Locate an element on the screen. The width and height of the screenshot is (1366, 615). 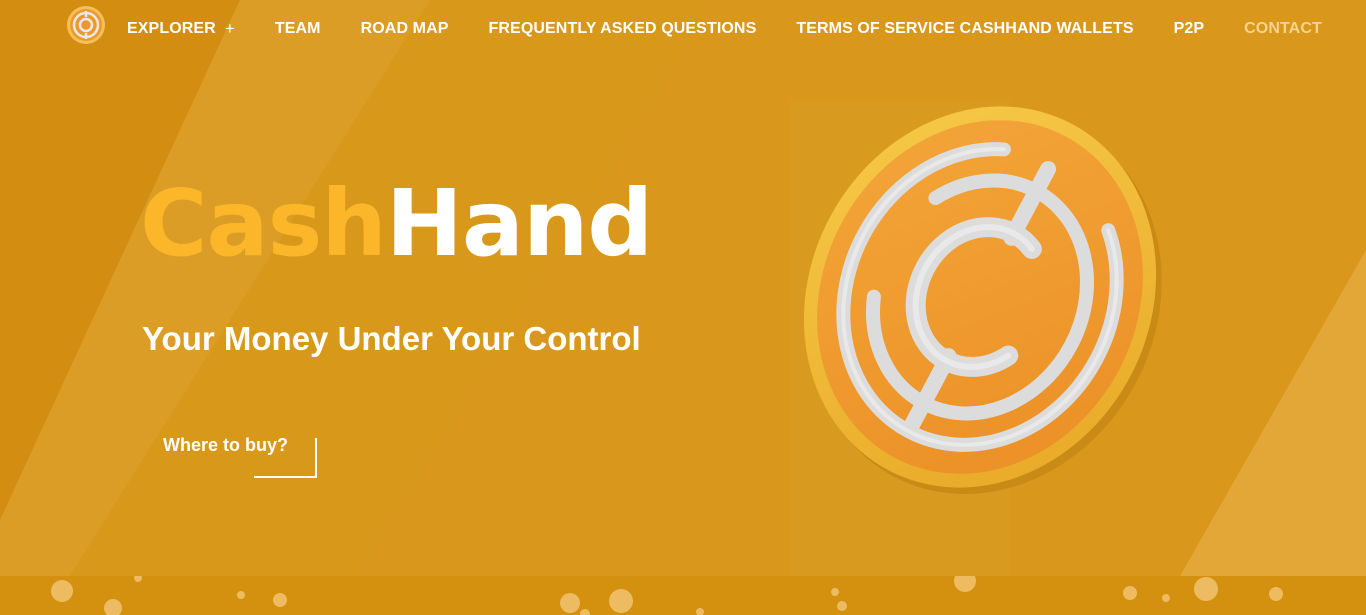
button-corner-horizontal is located at coordinates (285, 477).